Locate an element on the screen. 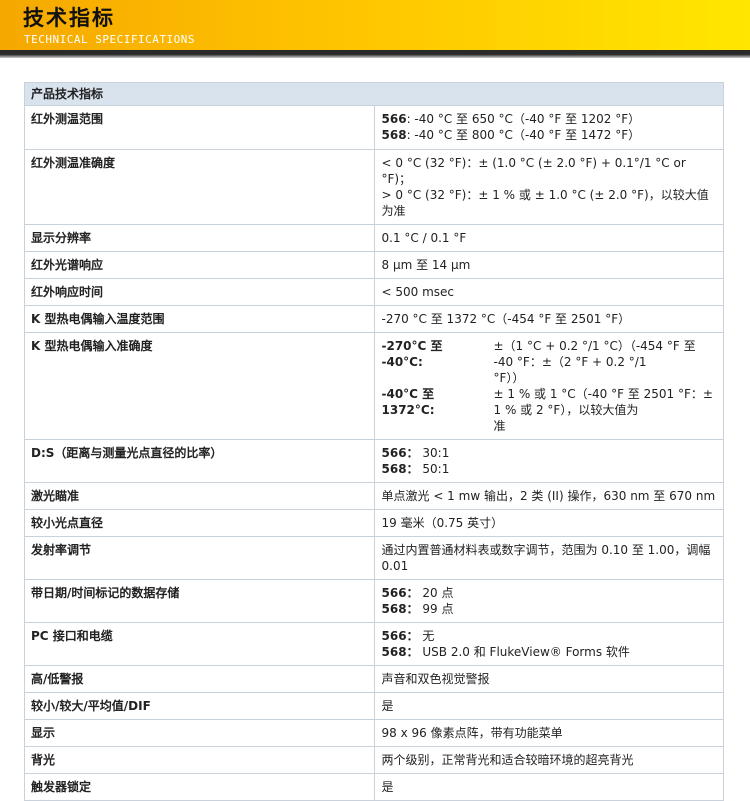  section-subtitle: TECHNICAL SPECIFICATIONS is located at coordinates (109, 39).